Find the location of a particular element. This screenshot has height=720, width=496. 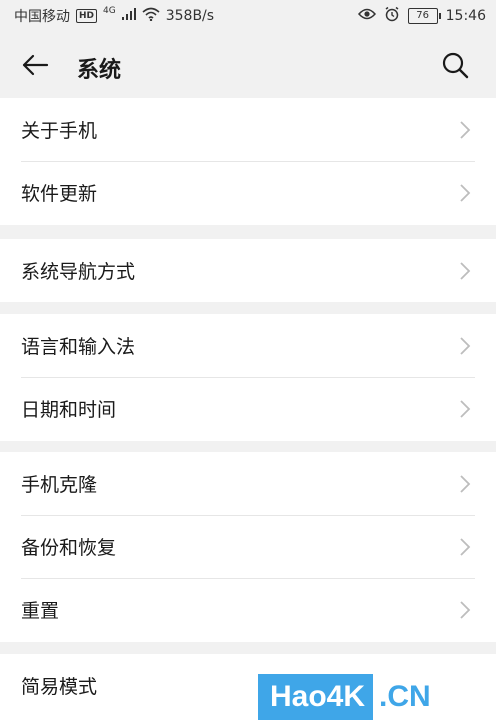

settings-item-phone-clone: 手机克隆 is located at coordinates (248, 483).